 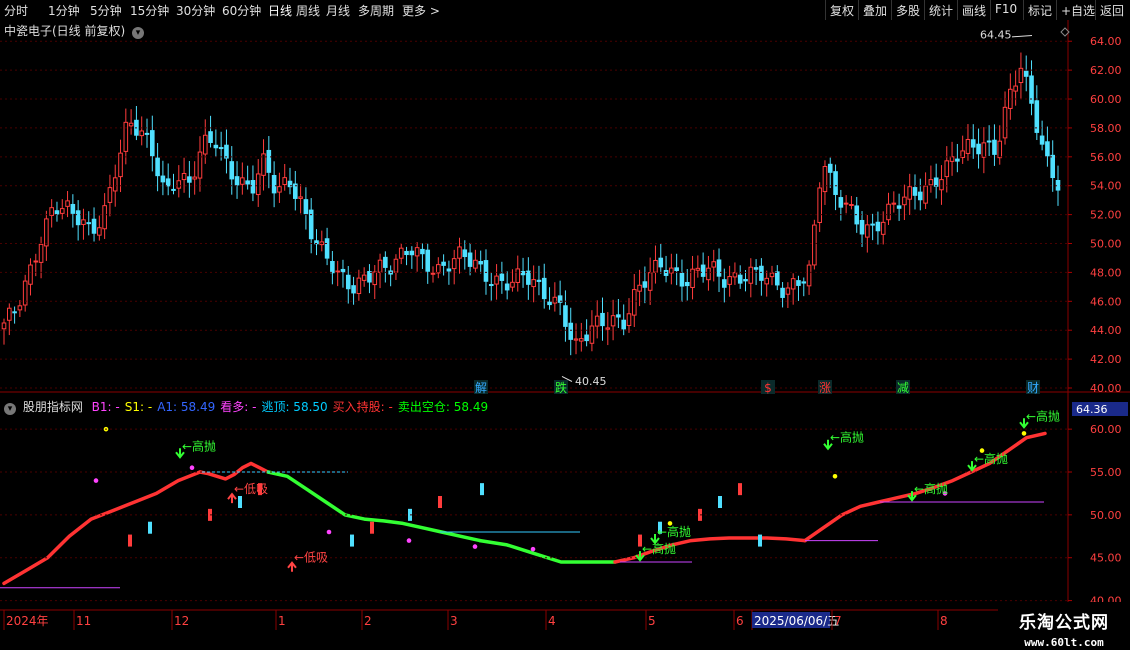 I want to click on main-tick-label-4: 56.00, so click(x=1106, y=157).